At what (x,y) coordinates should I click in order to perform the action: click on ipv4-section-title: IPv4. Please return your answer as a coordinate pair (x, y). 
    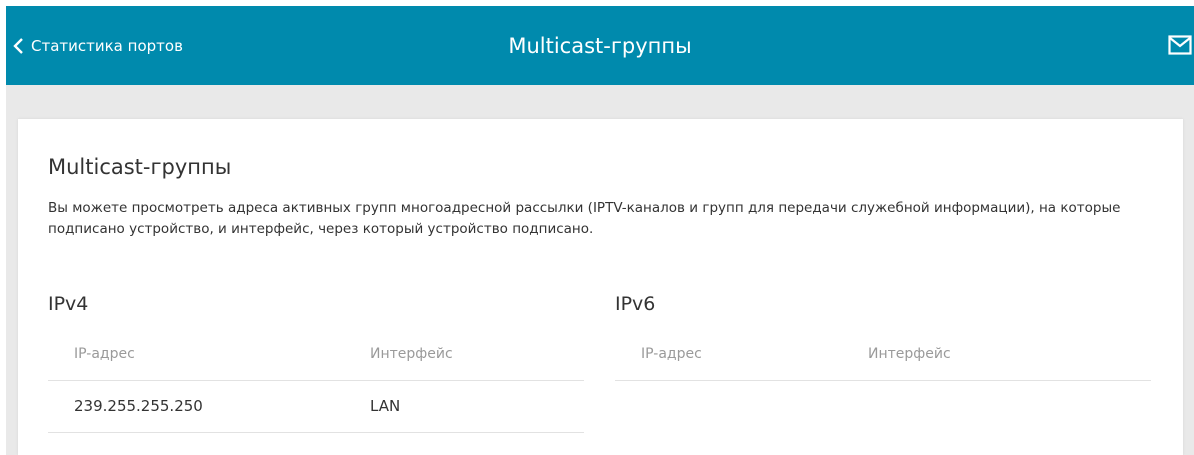
    Looking at the image, I should click on (68, 304).